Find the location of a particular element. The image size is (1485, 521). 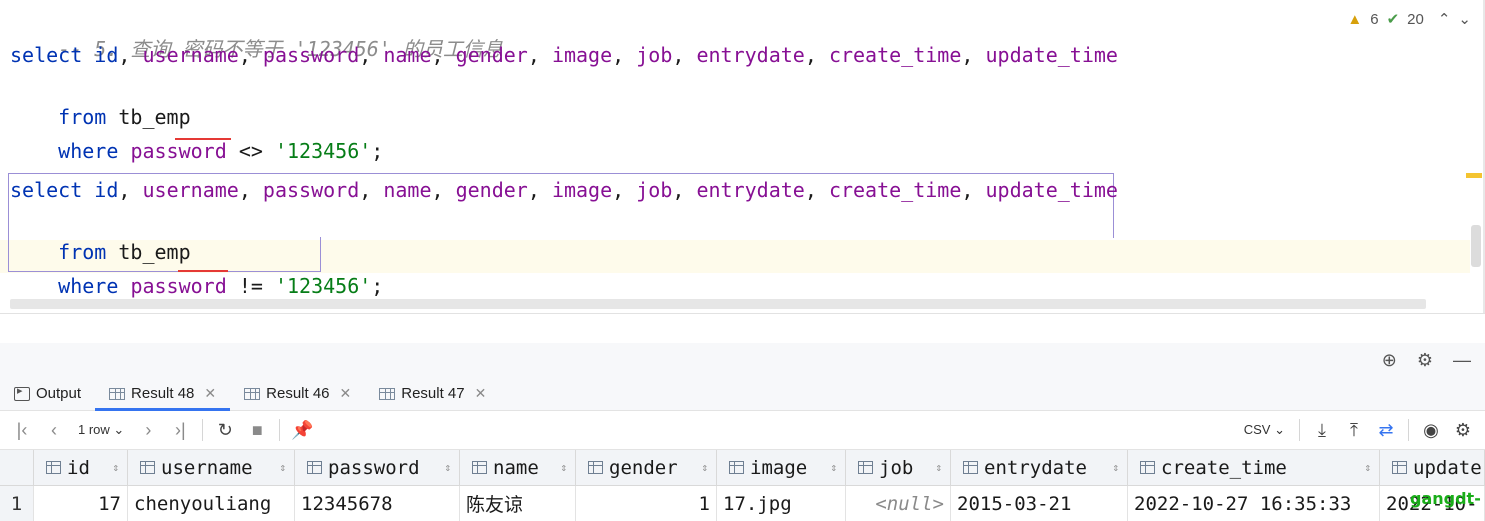

warning-scroll-marker is located at coordinates (1474, 175).